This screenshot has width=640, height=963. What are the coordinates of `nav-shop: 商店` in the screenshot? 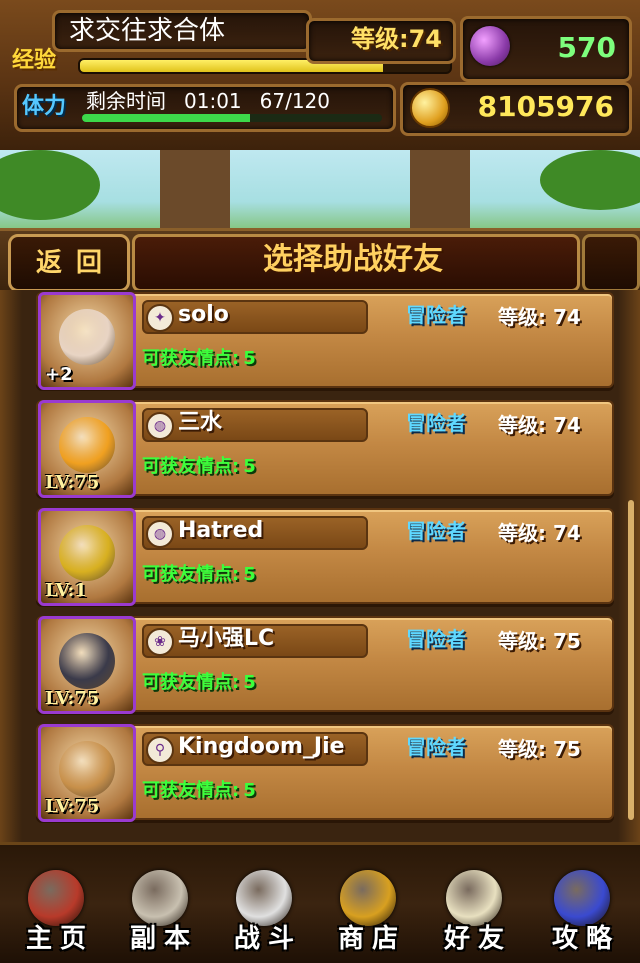 It's located at (368, 914).